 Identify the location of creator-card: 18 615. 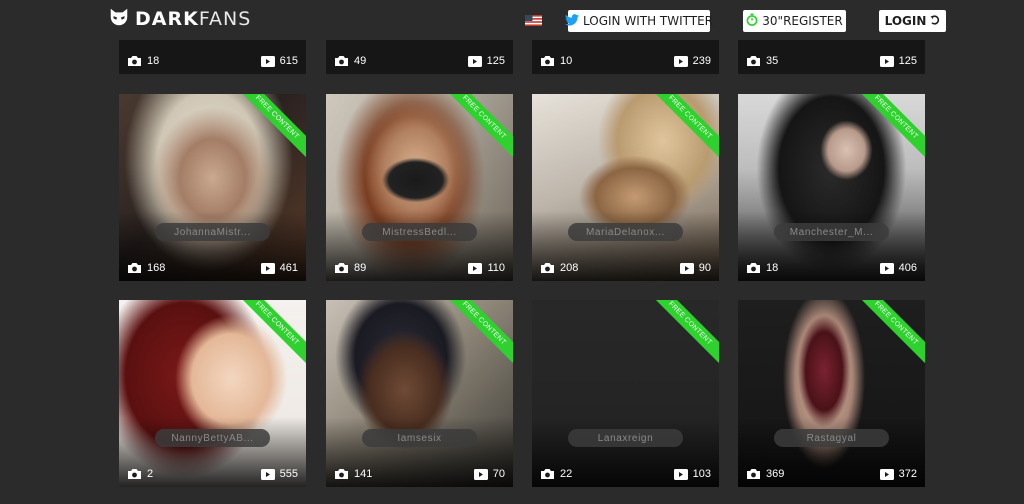
(212, 55).